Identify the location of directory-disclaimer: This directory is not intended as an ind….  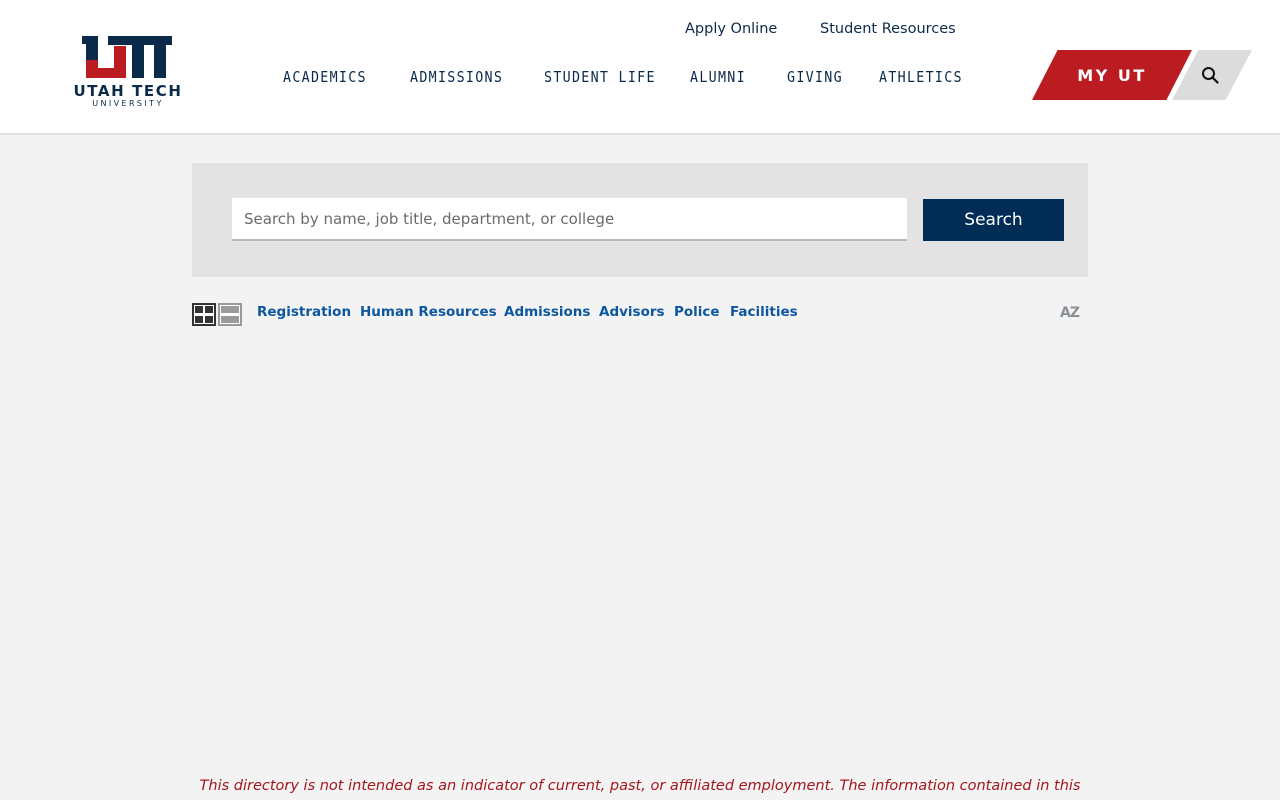
(640, 786).